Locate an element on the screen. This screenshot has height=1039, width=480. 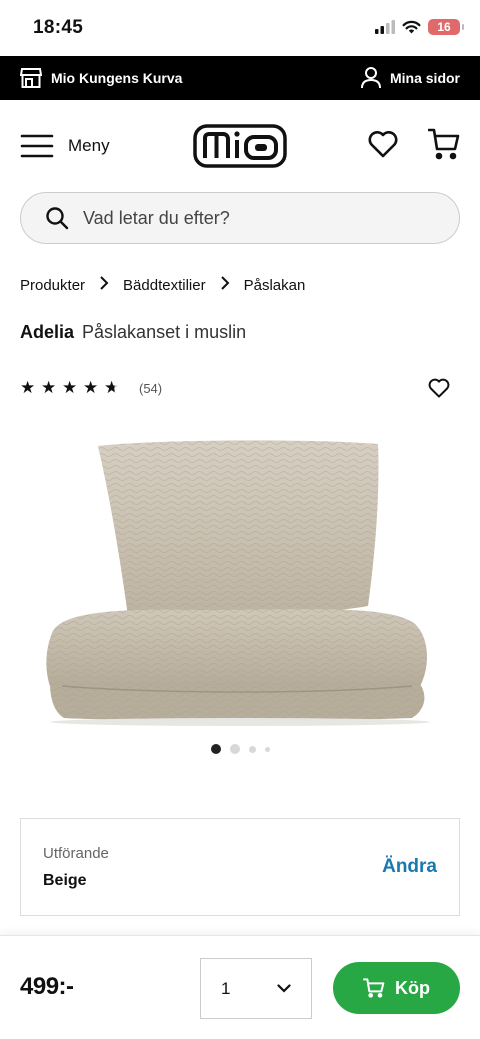
variant-value: Beige is located at coordinates (65, 880).